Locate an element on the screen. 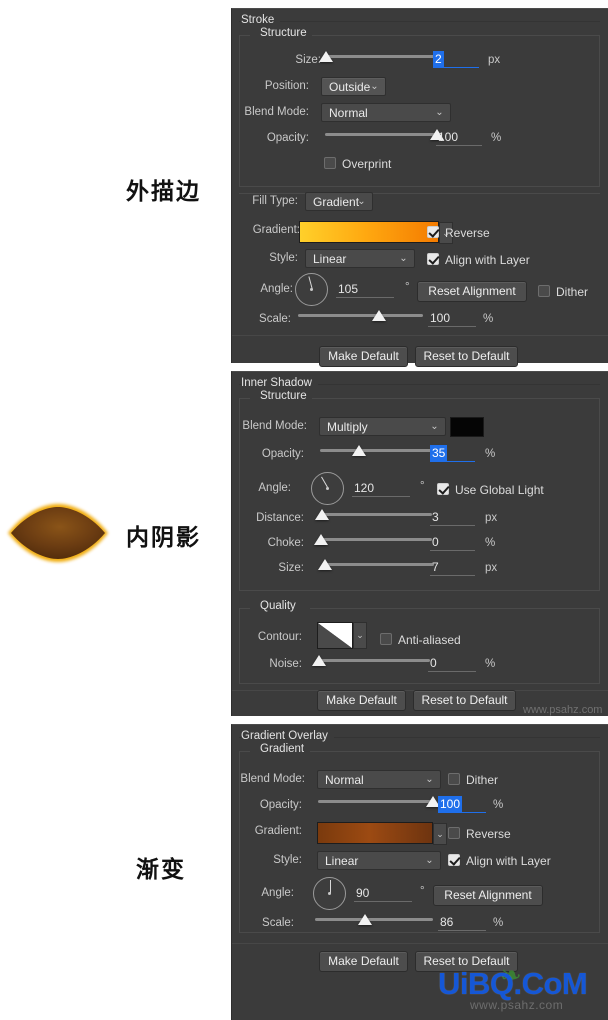  stroke-size-input: 2 is located at coordinates (456, 59).